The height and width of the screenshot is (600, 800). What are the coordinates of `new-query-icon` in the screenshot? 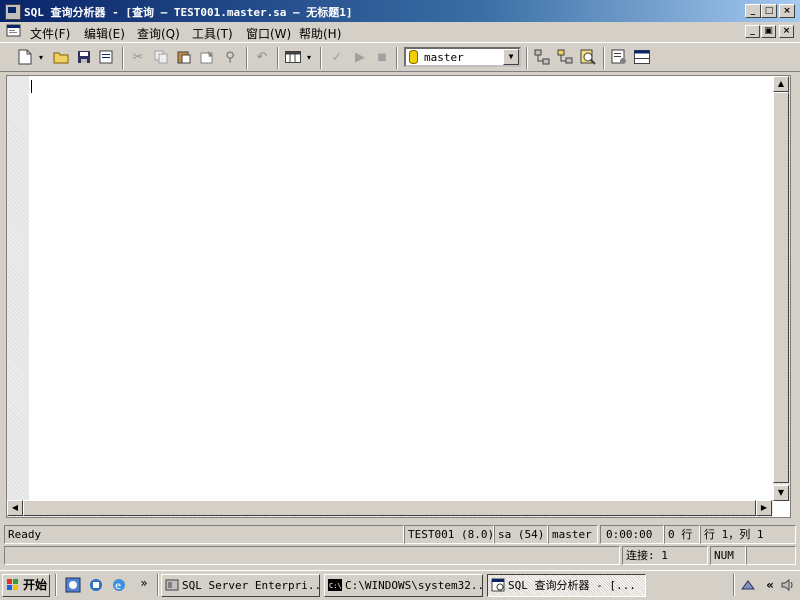 It's located at (25, 57).